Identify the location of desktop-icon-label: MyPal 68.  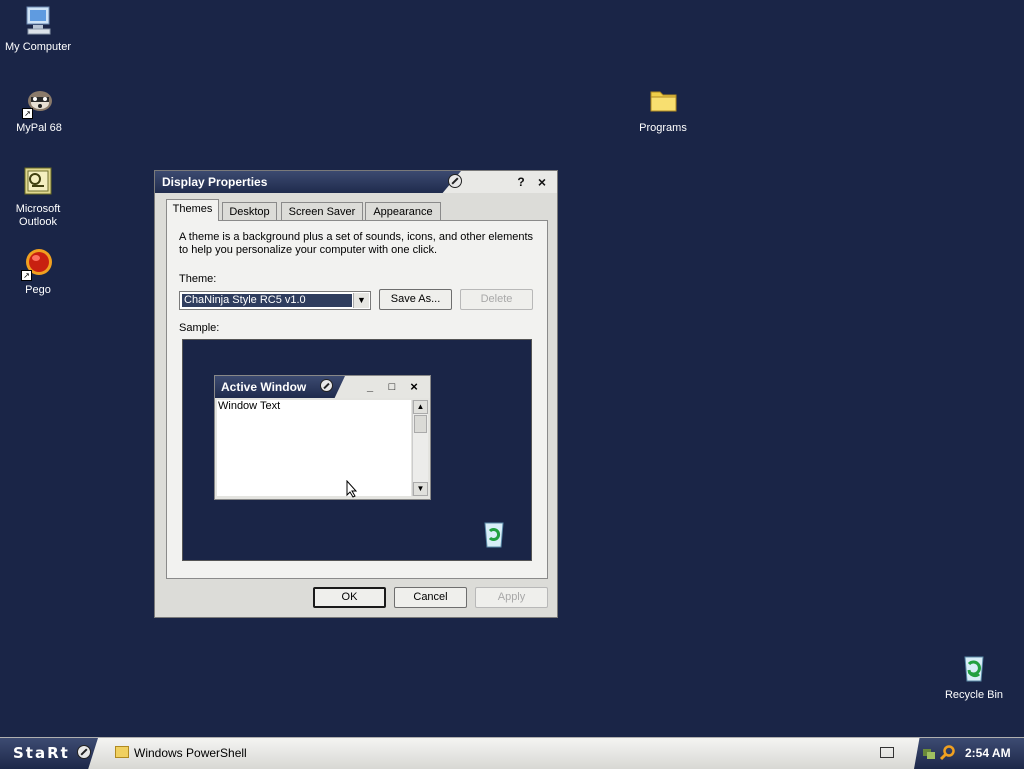
(39, 128).